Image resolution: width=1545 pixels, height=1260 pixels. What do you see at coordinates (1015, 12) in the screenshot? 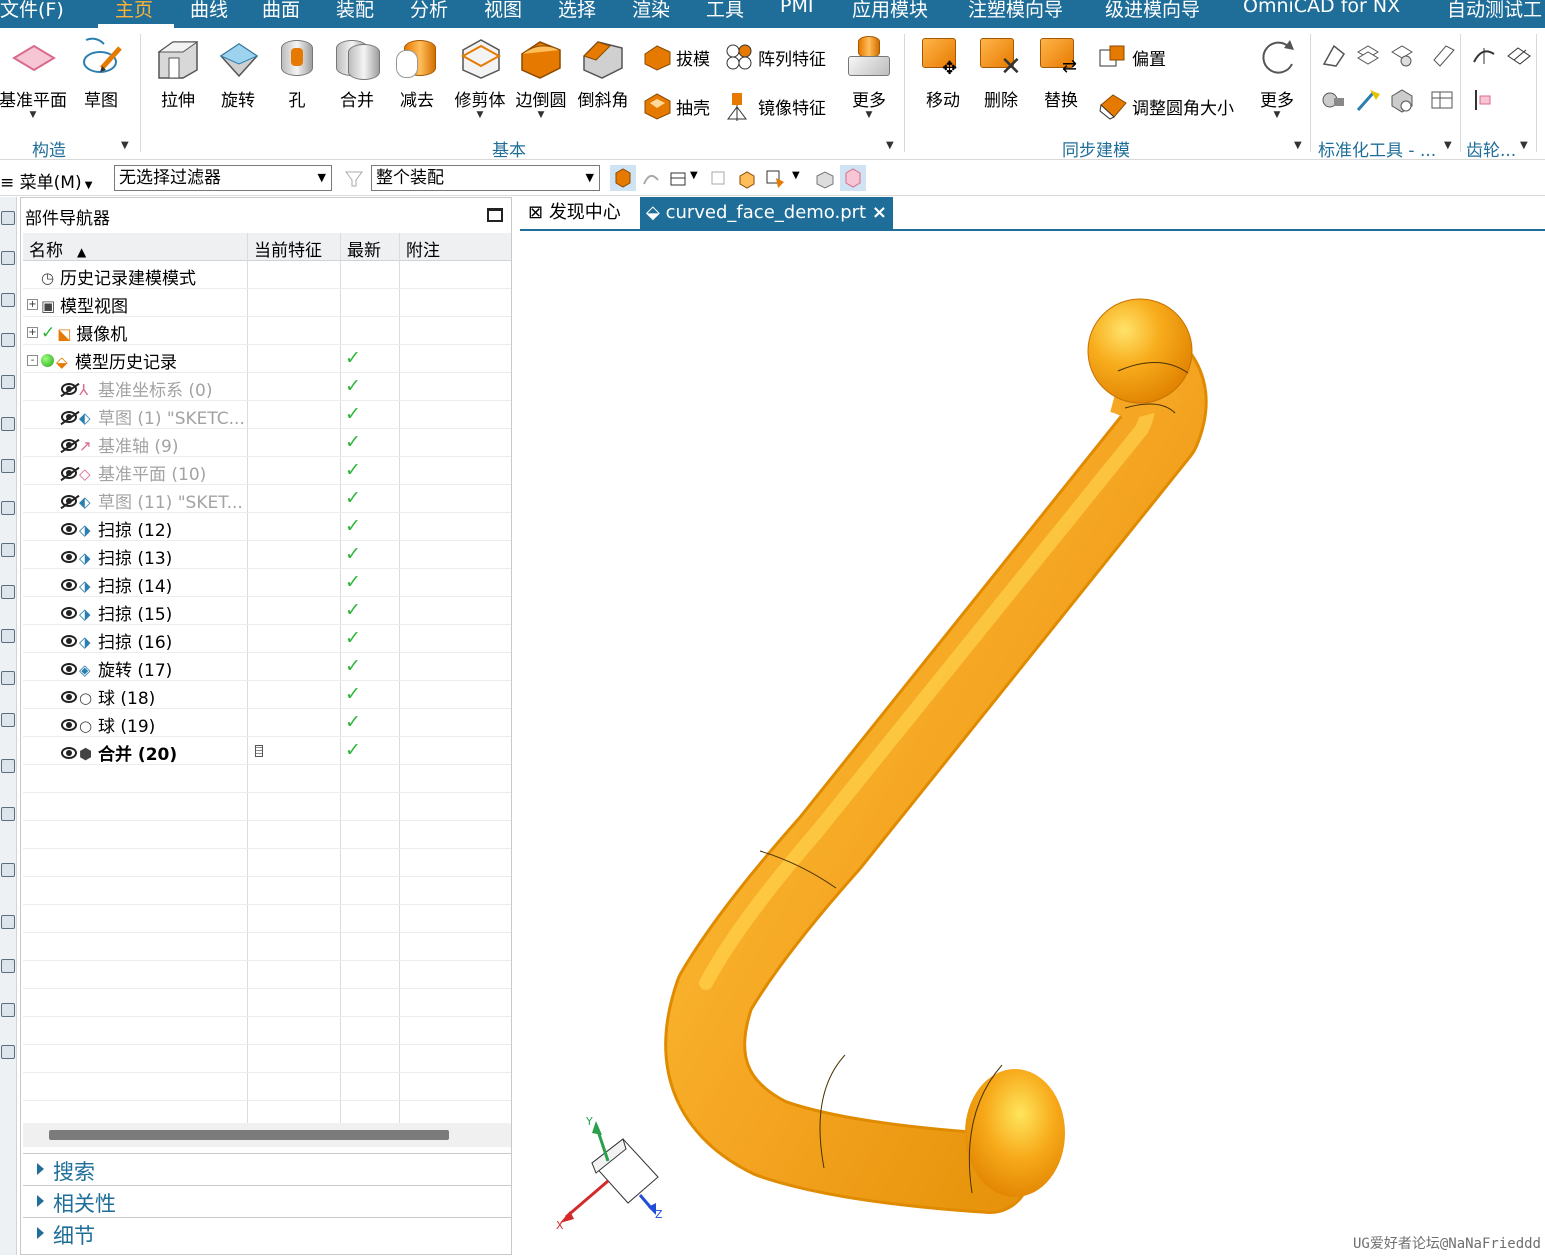
I see `menu-mold-wizard: 注塑模向导` at bounding box center [1015, 12].